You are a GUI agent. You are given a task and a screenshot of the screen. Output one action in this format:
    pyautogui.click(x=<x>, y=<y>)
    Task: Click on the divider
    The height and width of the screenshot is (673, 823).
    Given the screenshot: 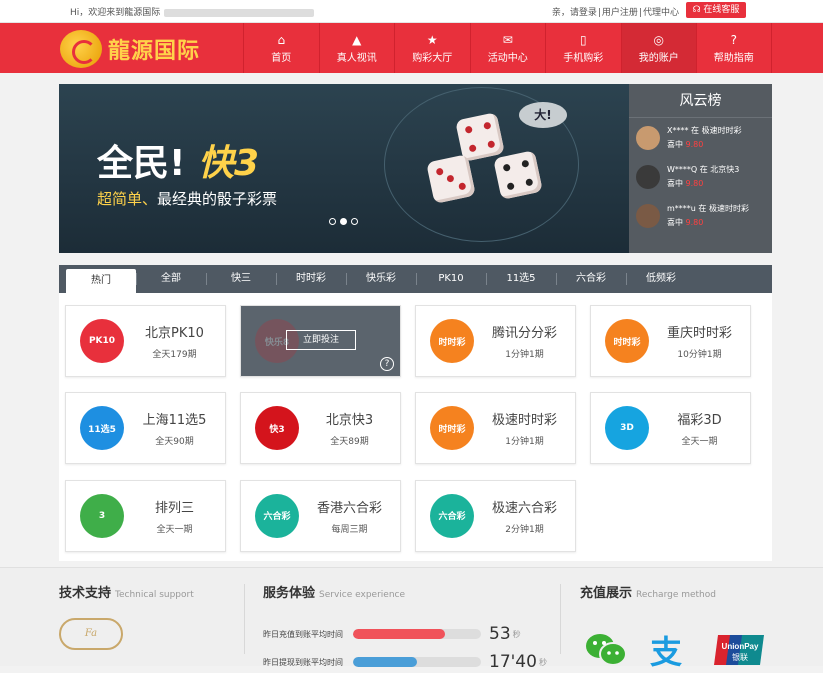 What is the action you would take?
    pyautogui.click(x=244, y=619)
    